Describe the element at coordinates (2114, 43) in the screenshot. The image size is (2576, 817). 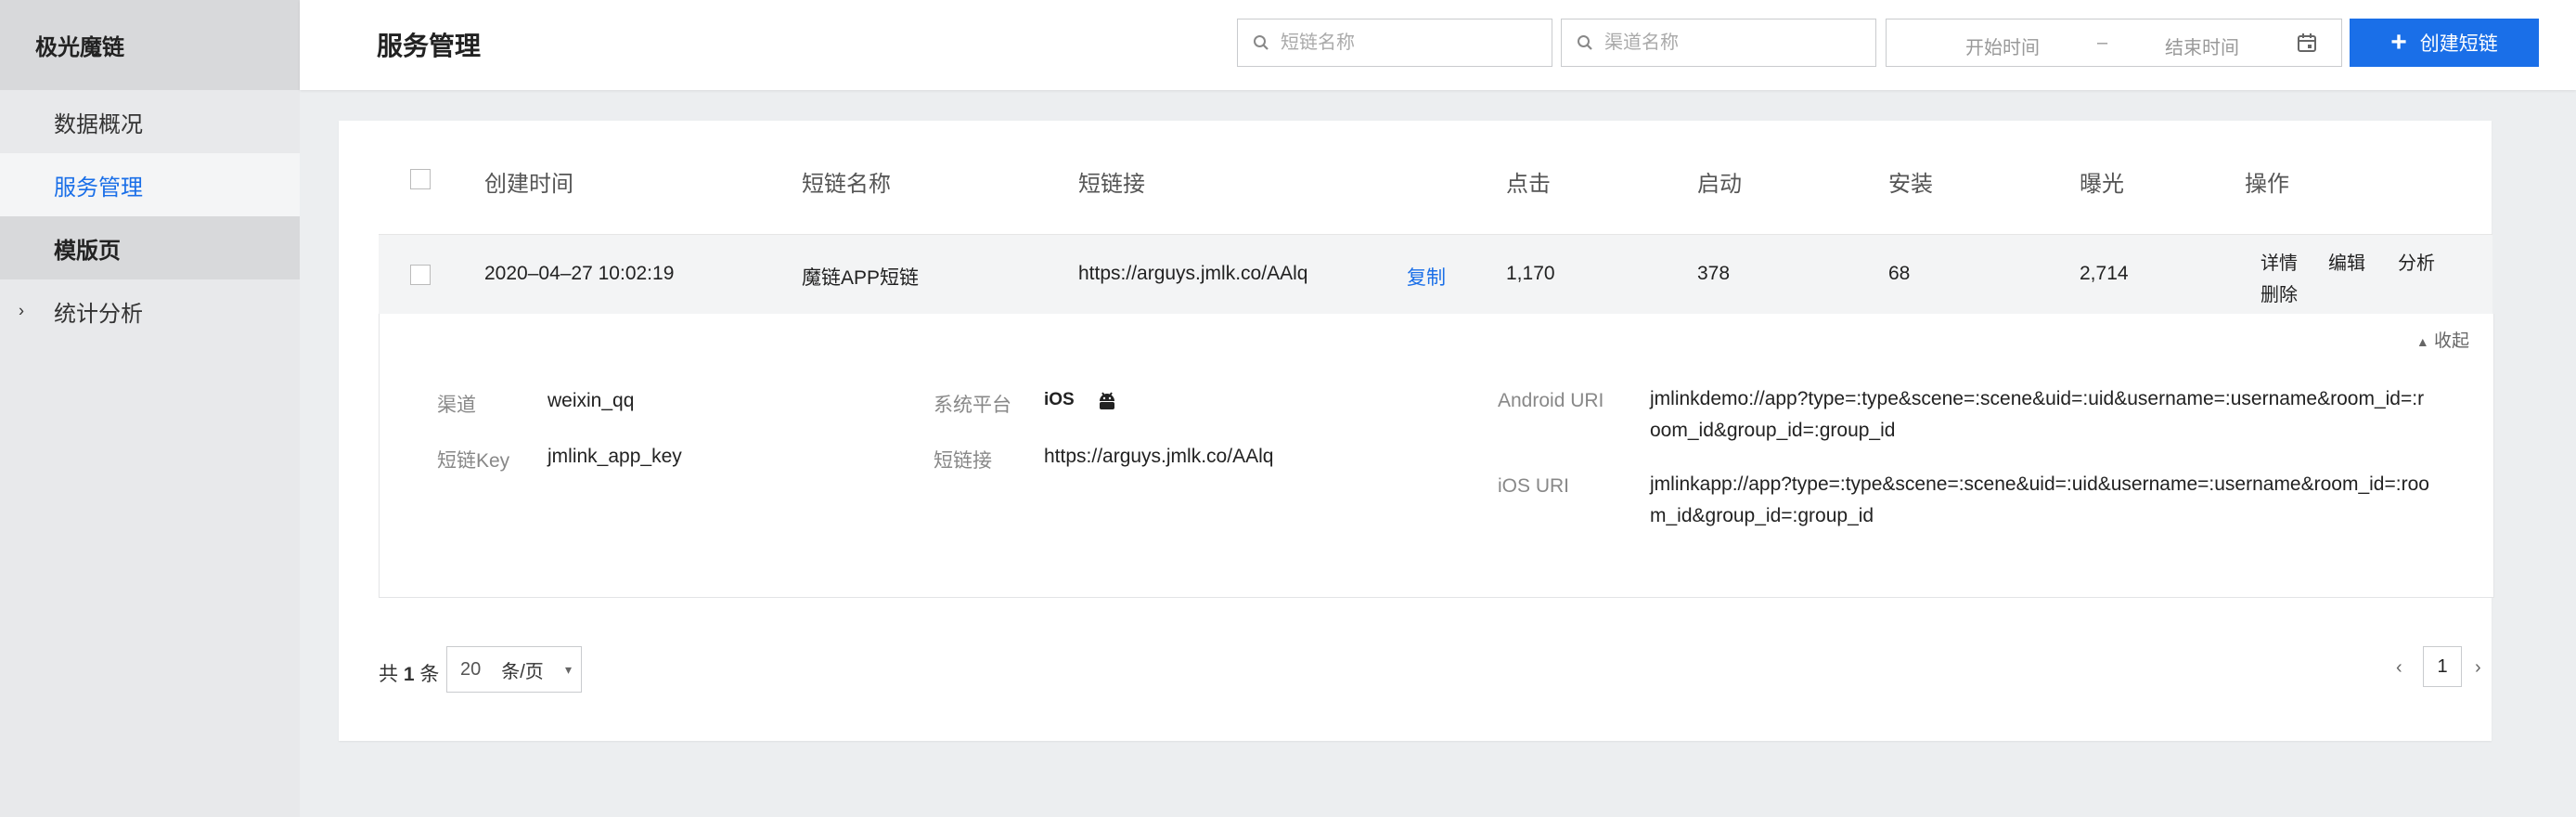
I see `date-range-picker: 开始时间 – 结束时间` at that location.